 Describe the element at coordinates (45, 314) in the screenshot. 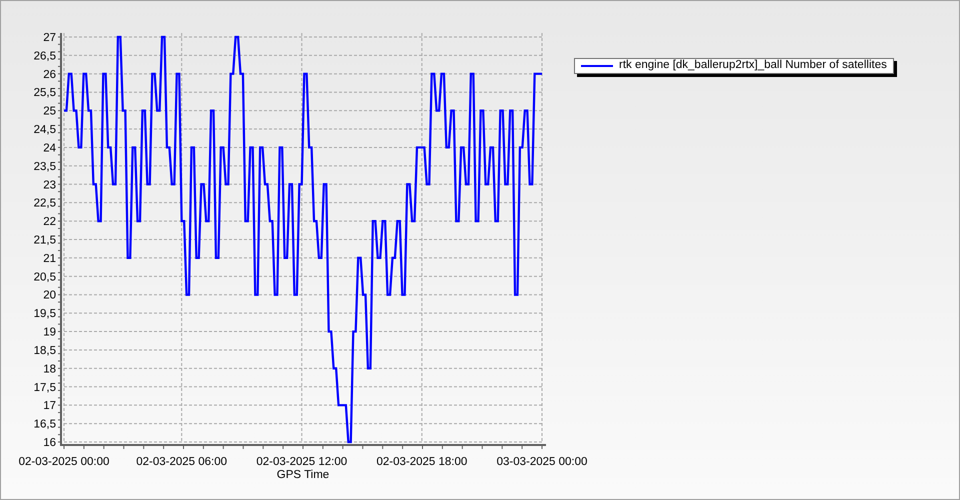

I see `tick-label: 19,5` at that location.